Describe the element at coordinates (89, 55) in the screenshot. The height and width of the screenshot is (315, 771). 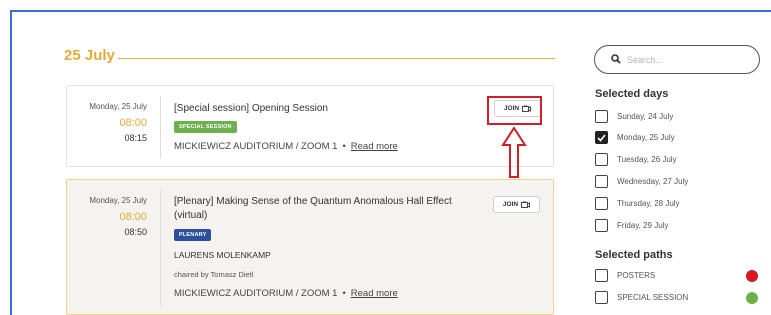
I see `date-heading: 25 July` at that location.